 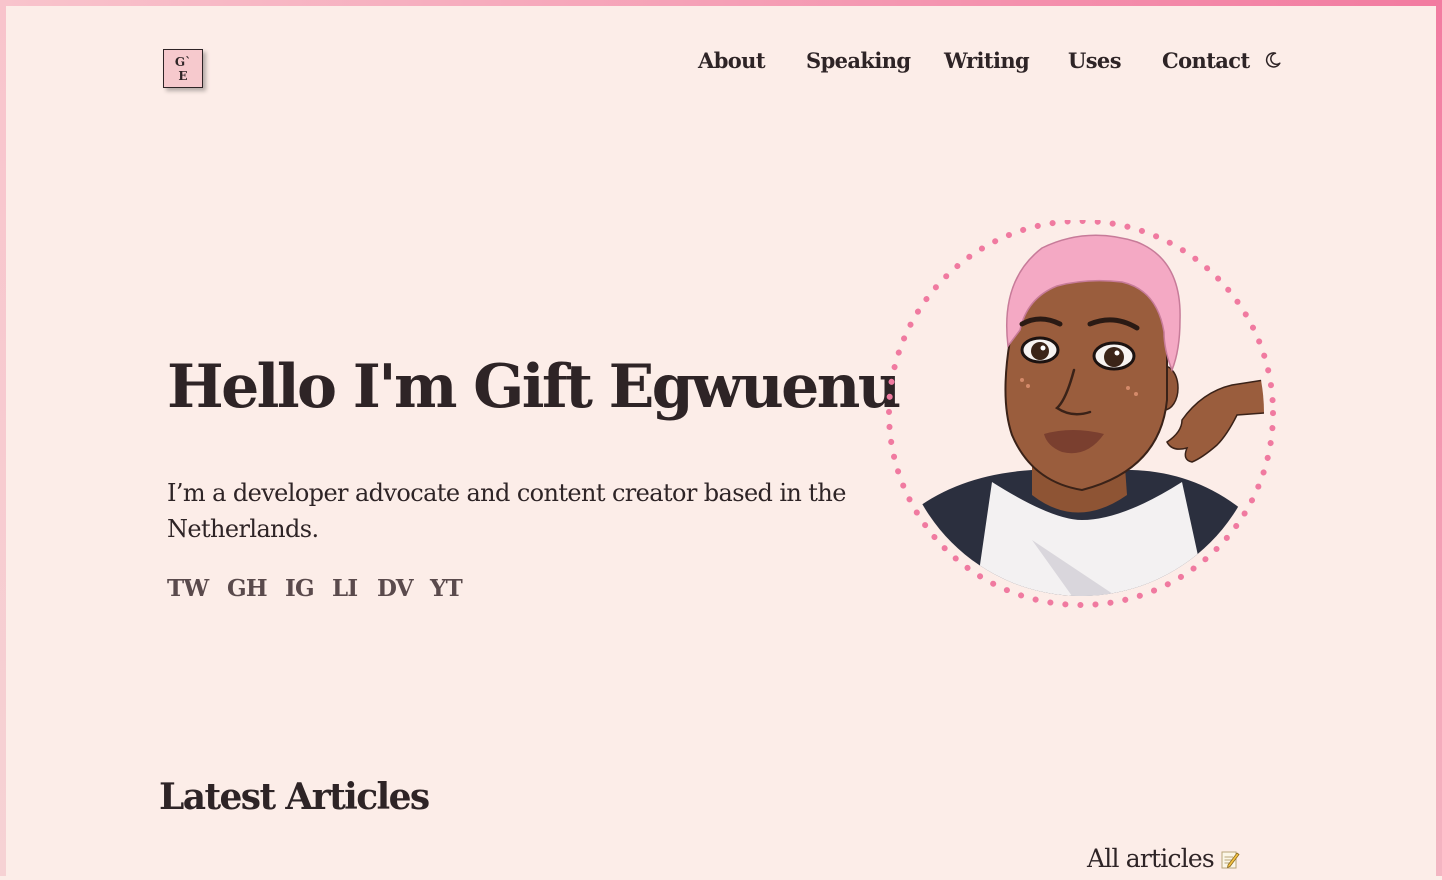 I want to click on all-articles-link: All articles, so click(x=1163, y=859).